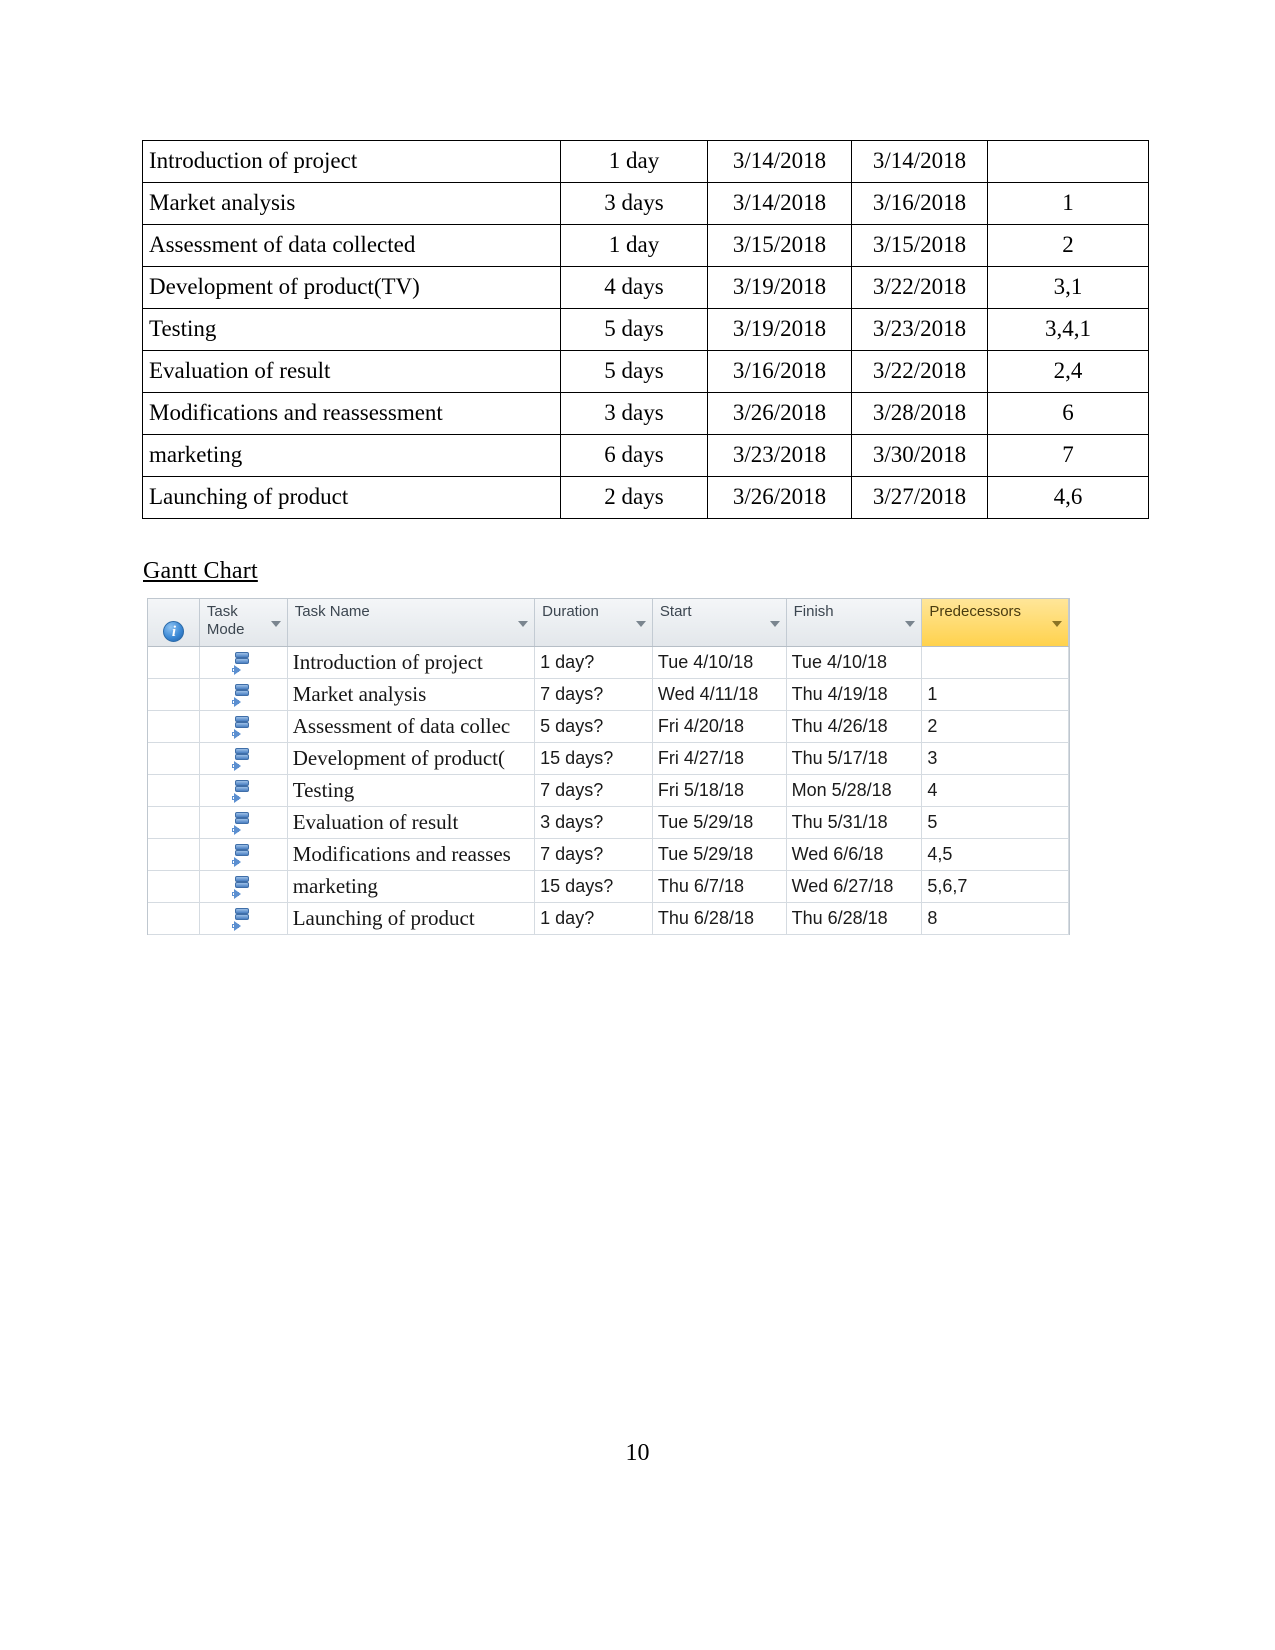  I want to click on row-predecessors-cell: 1, so click(995, 694).